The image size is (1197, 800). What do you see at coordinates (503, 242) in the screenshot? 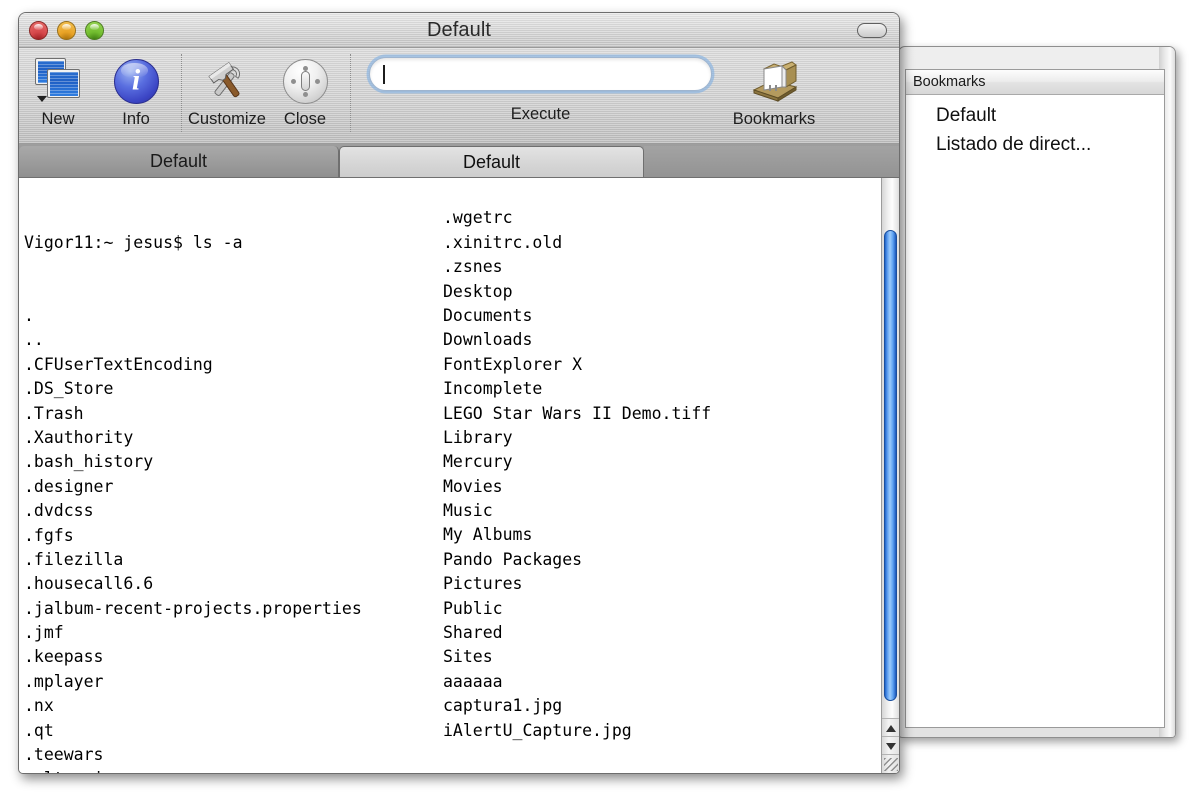
I see `terminal-entry: .xinitrc.old` at bounding box center [503, 242].